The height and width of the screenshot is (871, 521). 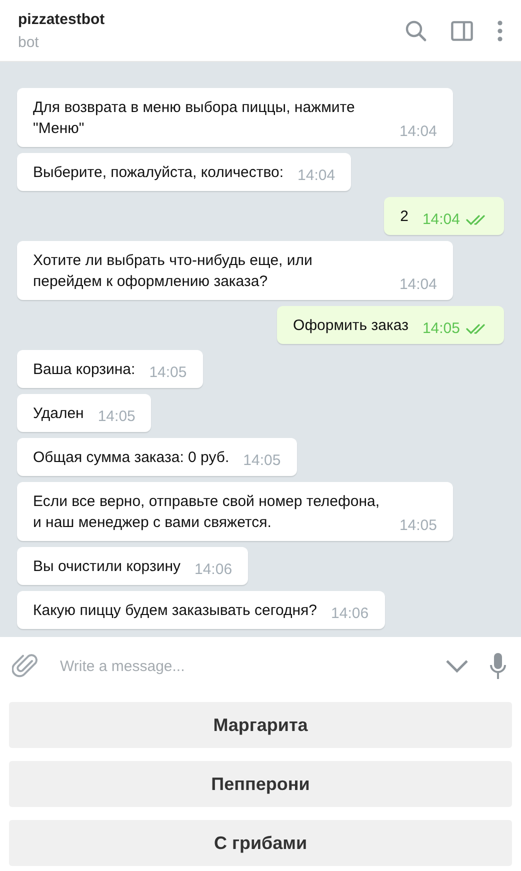 I want to click on message-text: Ваша корзина:, so click(x=84, y=370).